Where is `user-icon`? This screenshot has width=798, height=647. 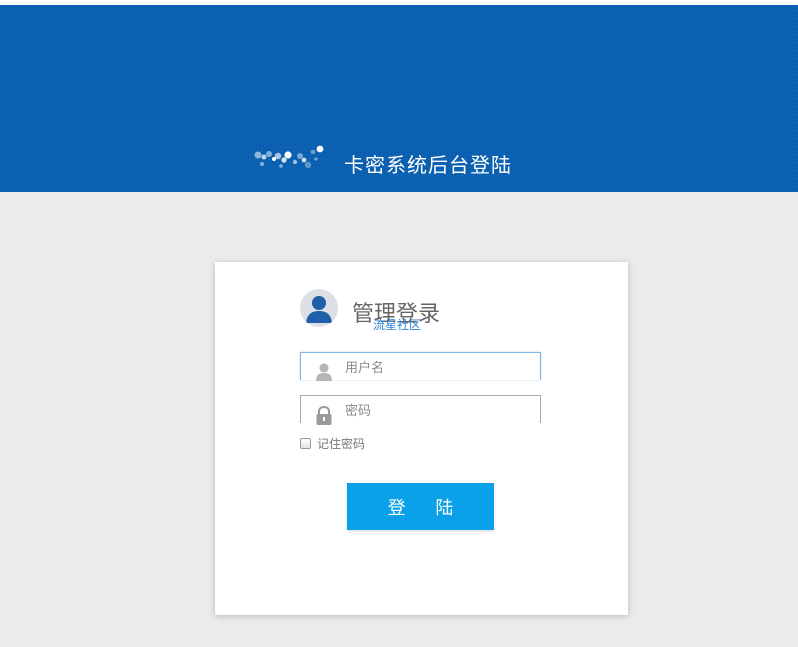
user-icon is located at coordinates (324, 372).